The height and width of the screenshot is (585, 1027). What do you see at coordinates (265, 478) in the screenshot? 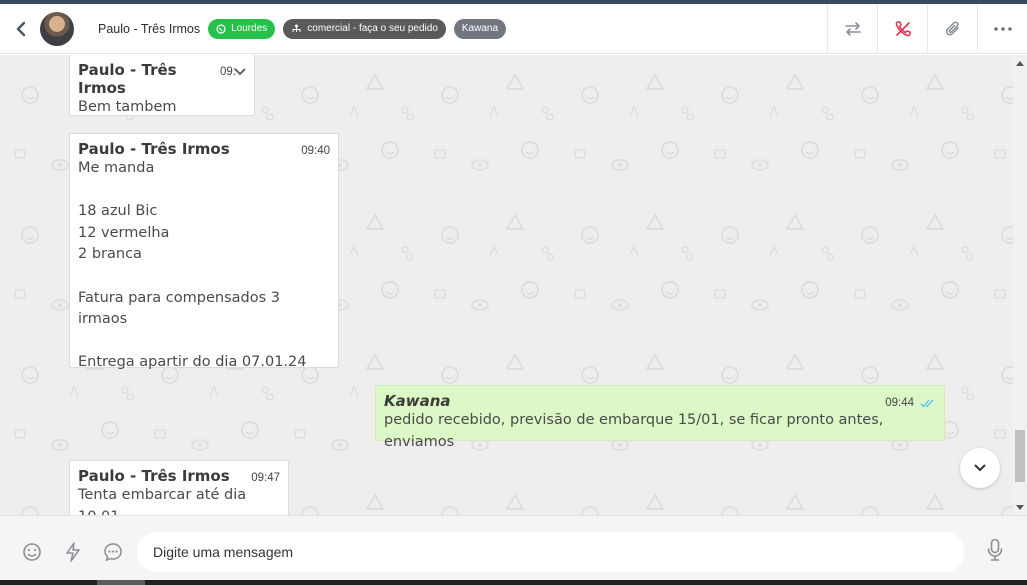
I see `message-time: 09:47` at bounding box center [265, 478].